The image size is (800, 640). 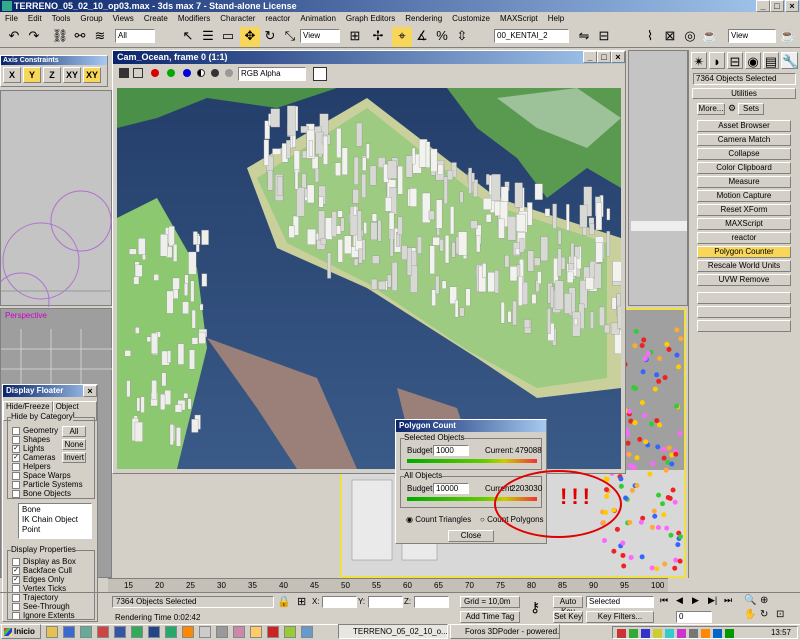 What do you see at coordinates (123, 19) in the screenshot?
I see `menu-item-views: Views` at bounding box center [123, 19].